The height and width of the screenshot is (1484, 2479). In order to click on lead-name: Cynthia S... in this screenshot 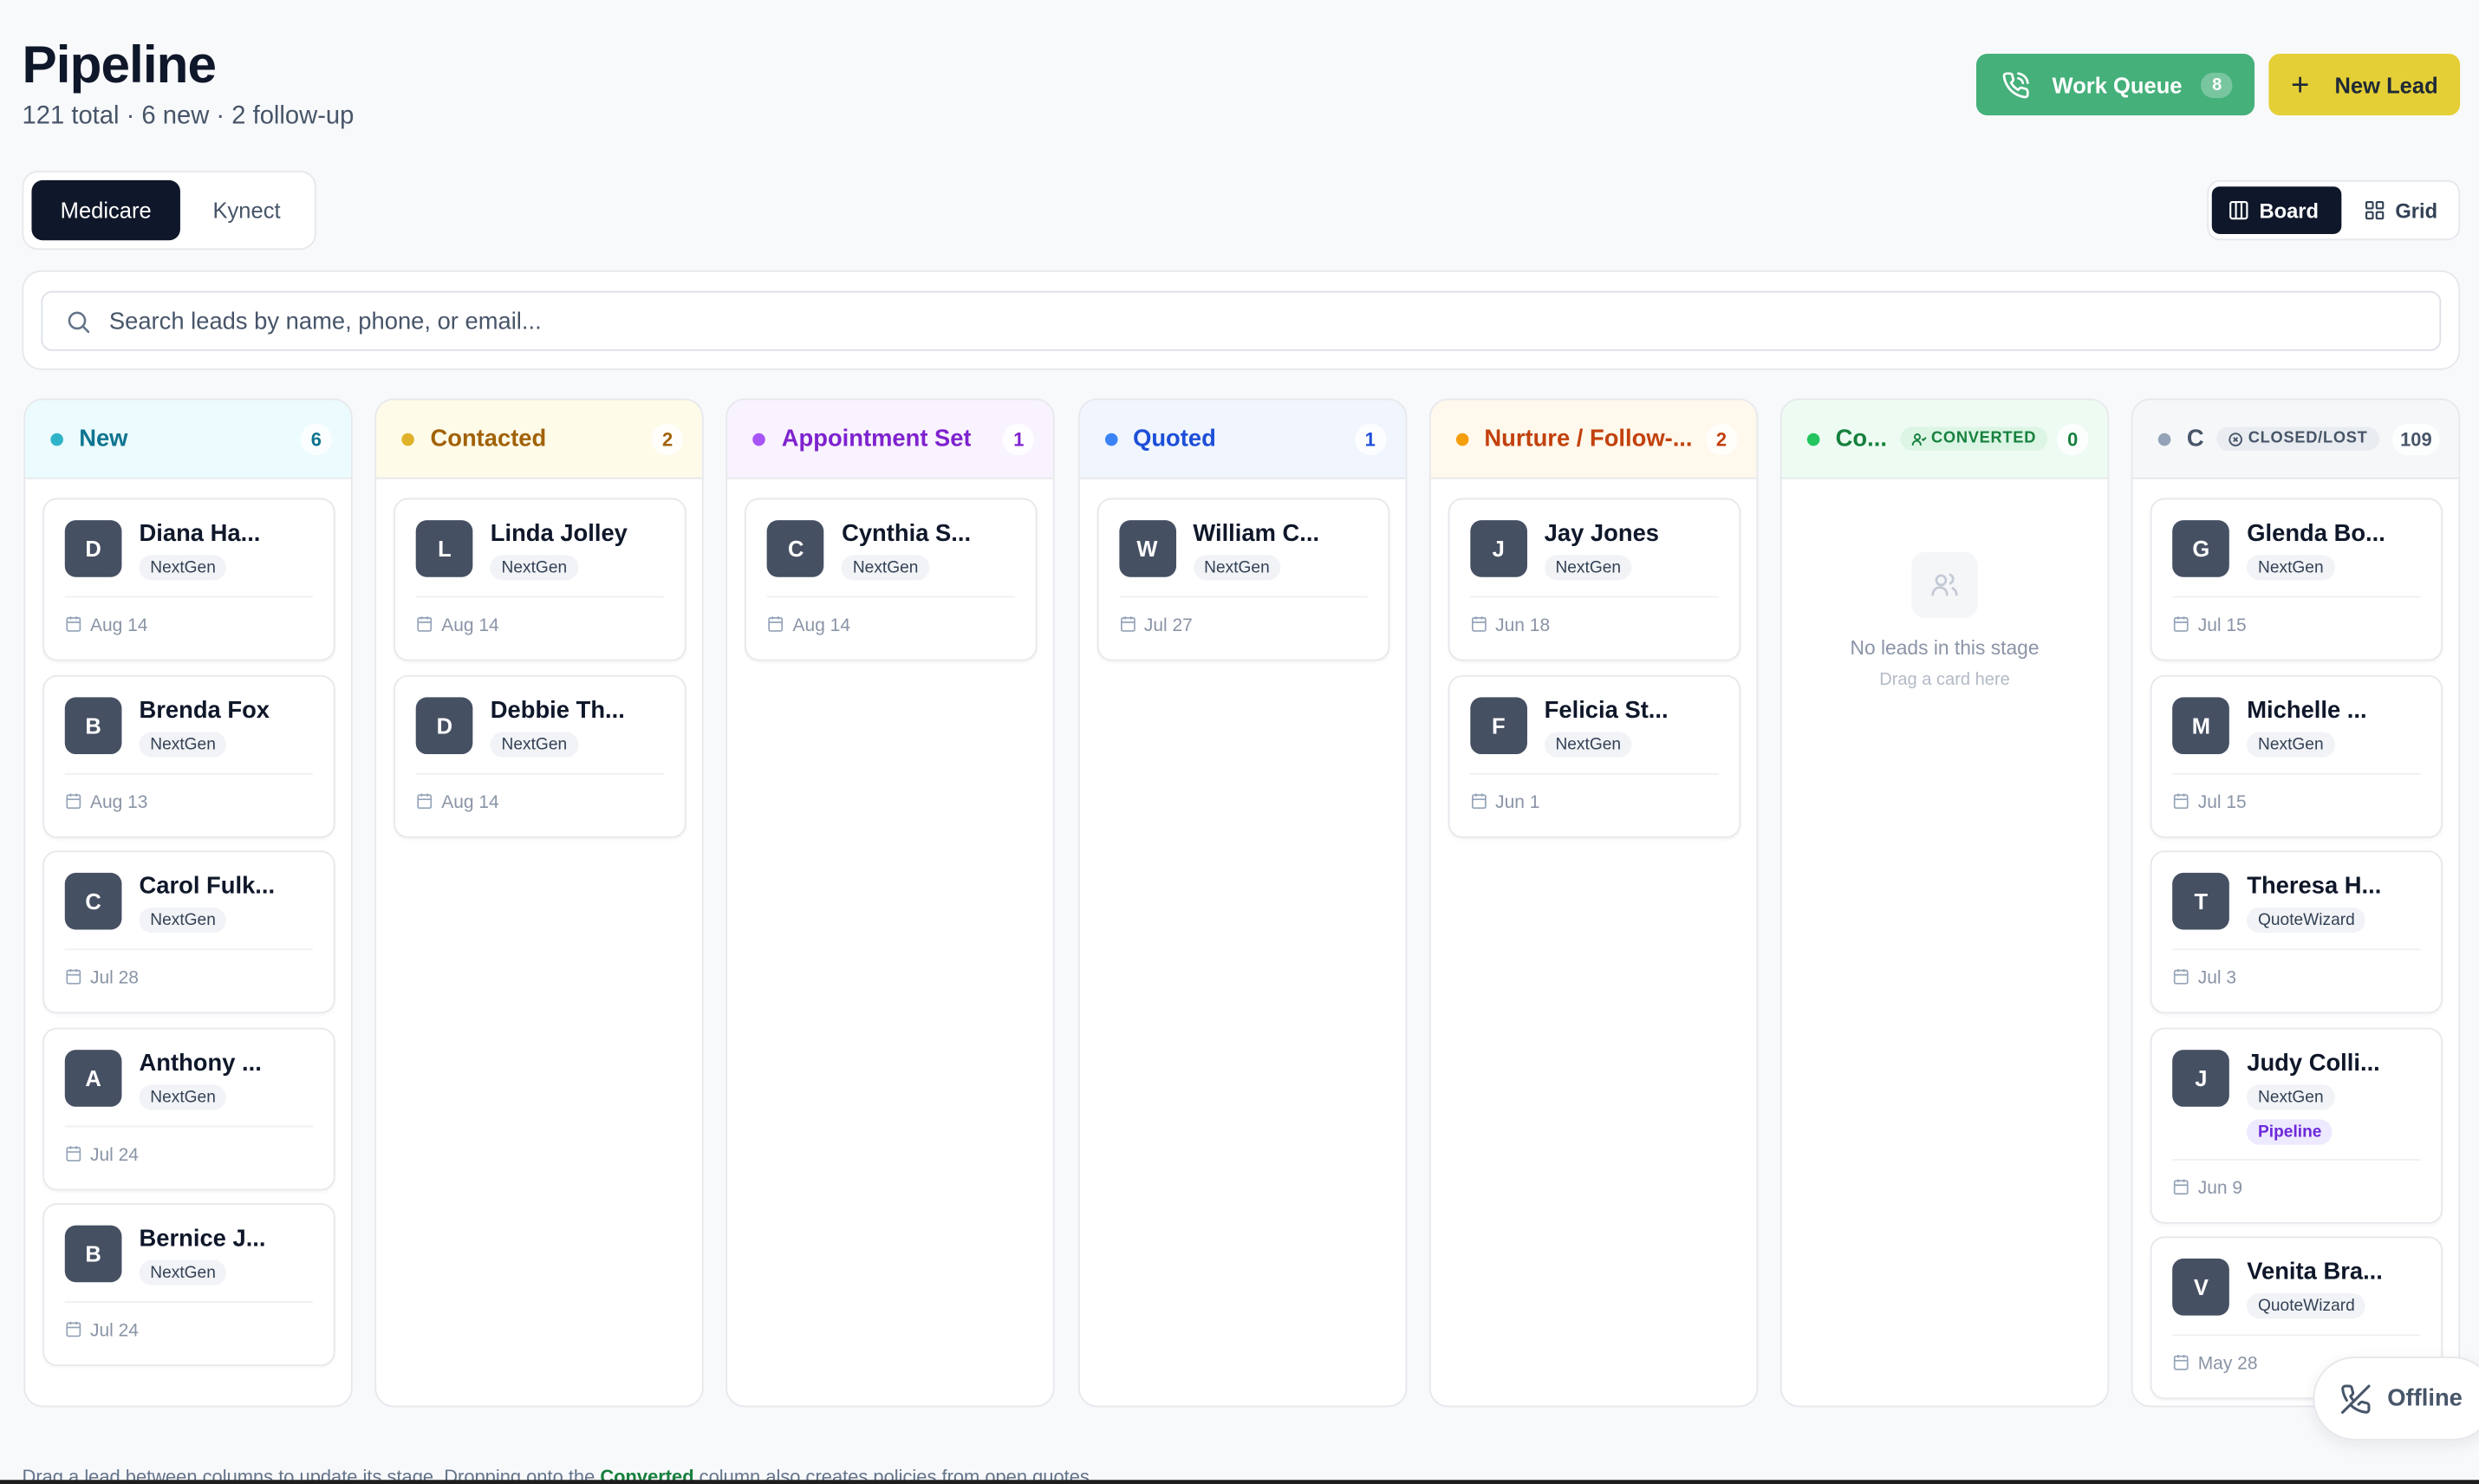, I will do `click(906, 533)`.